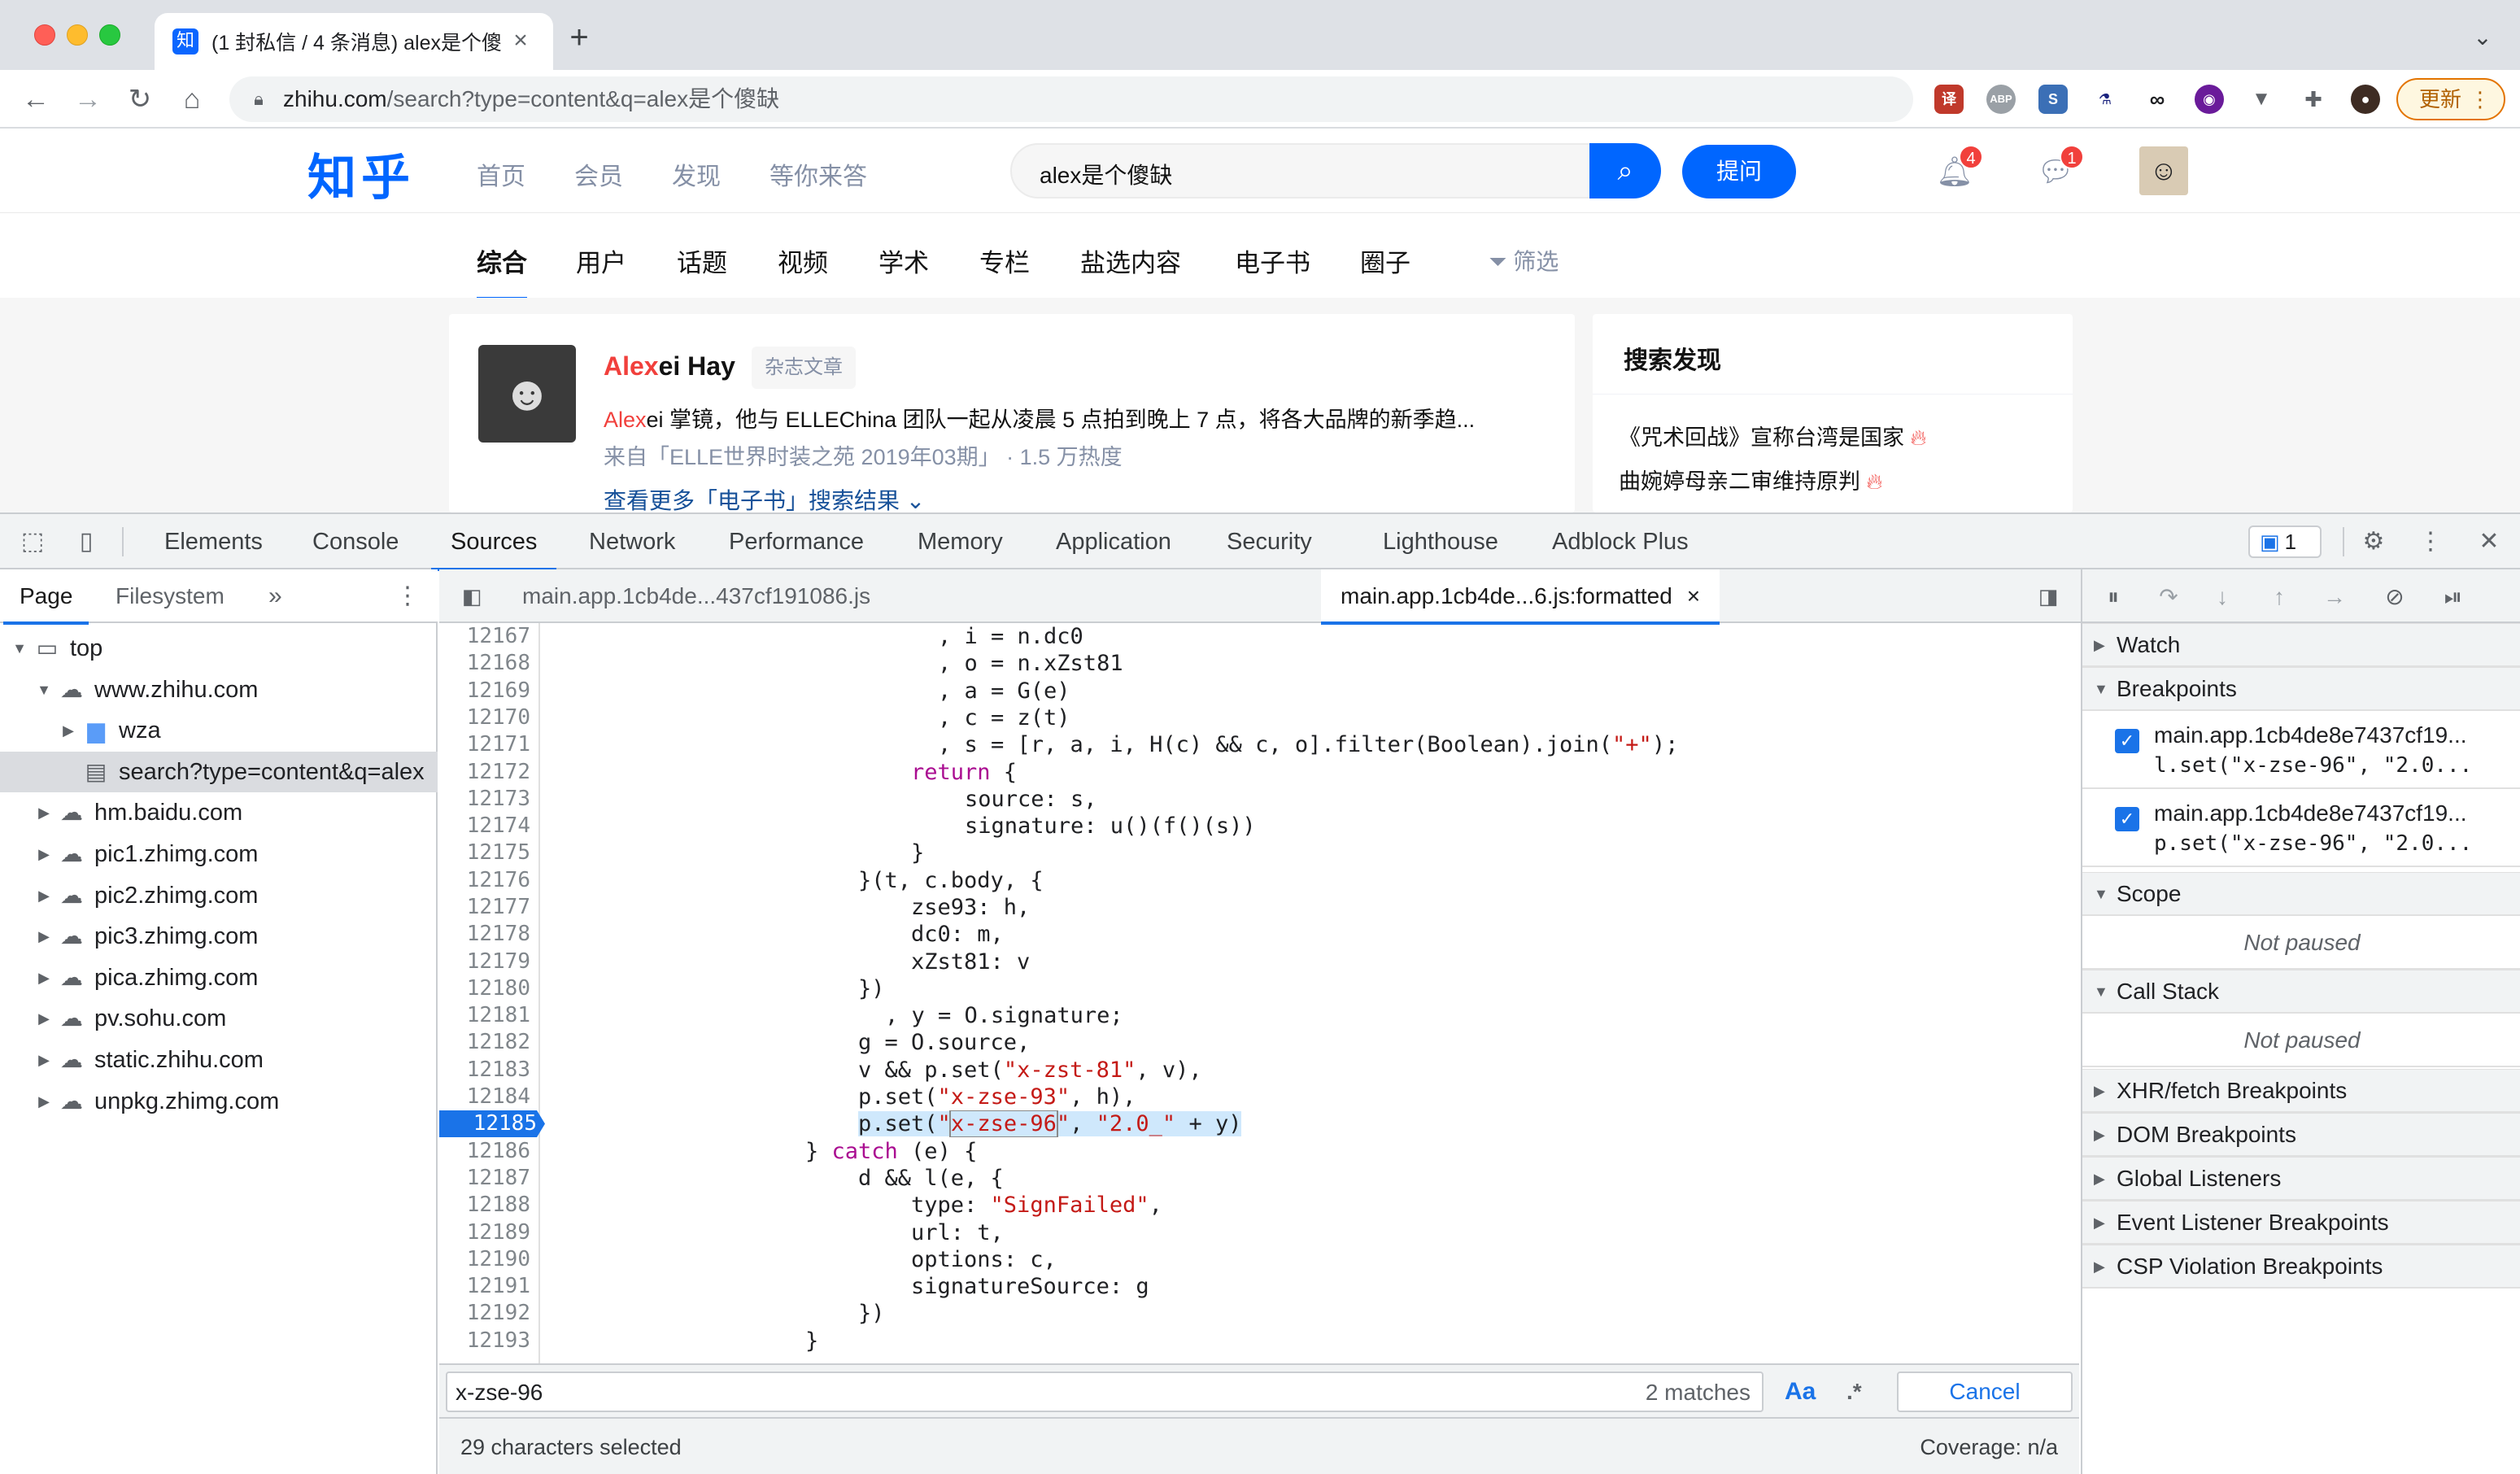 The image size is (2520, 1474). I want to click on code-line: , y = O.signature;, so click(1309, 1015).